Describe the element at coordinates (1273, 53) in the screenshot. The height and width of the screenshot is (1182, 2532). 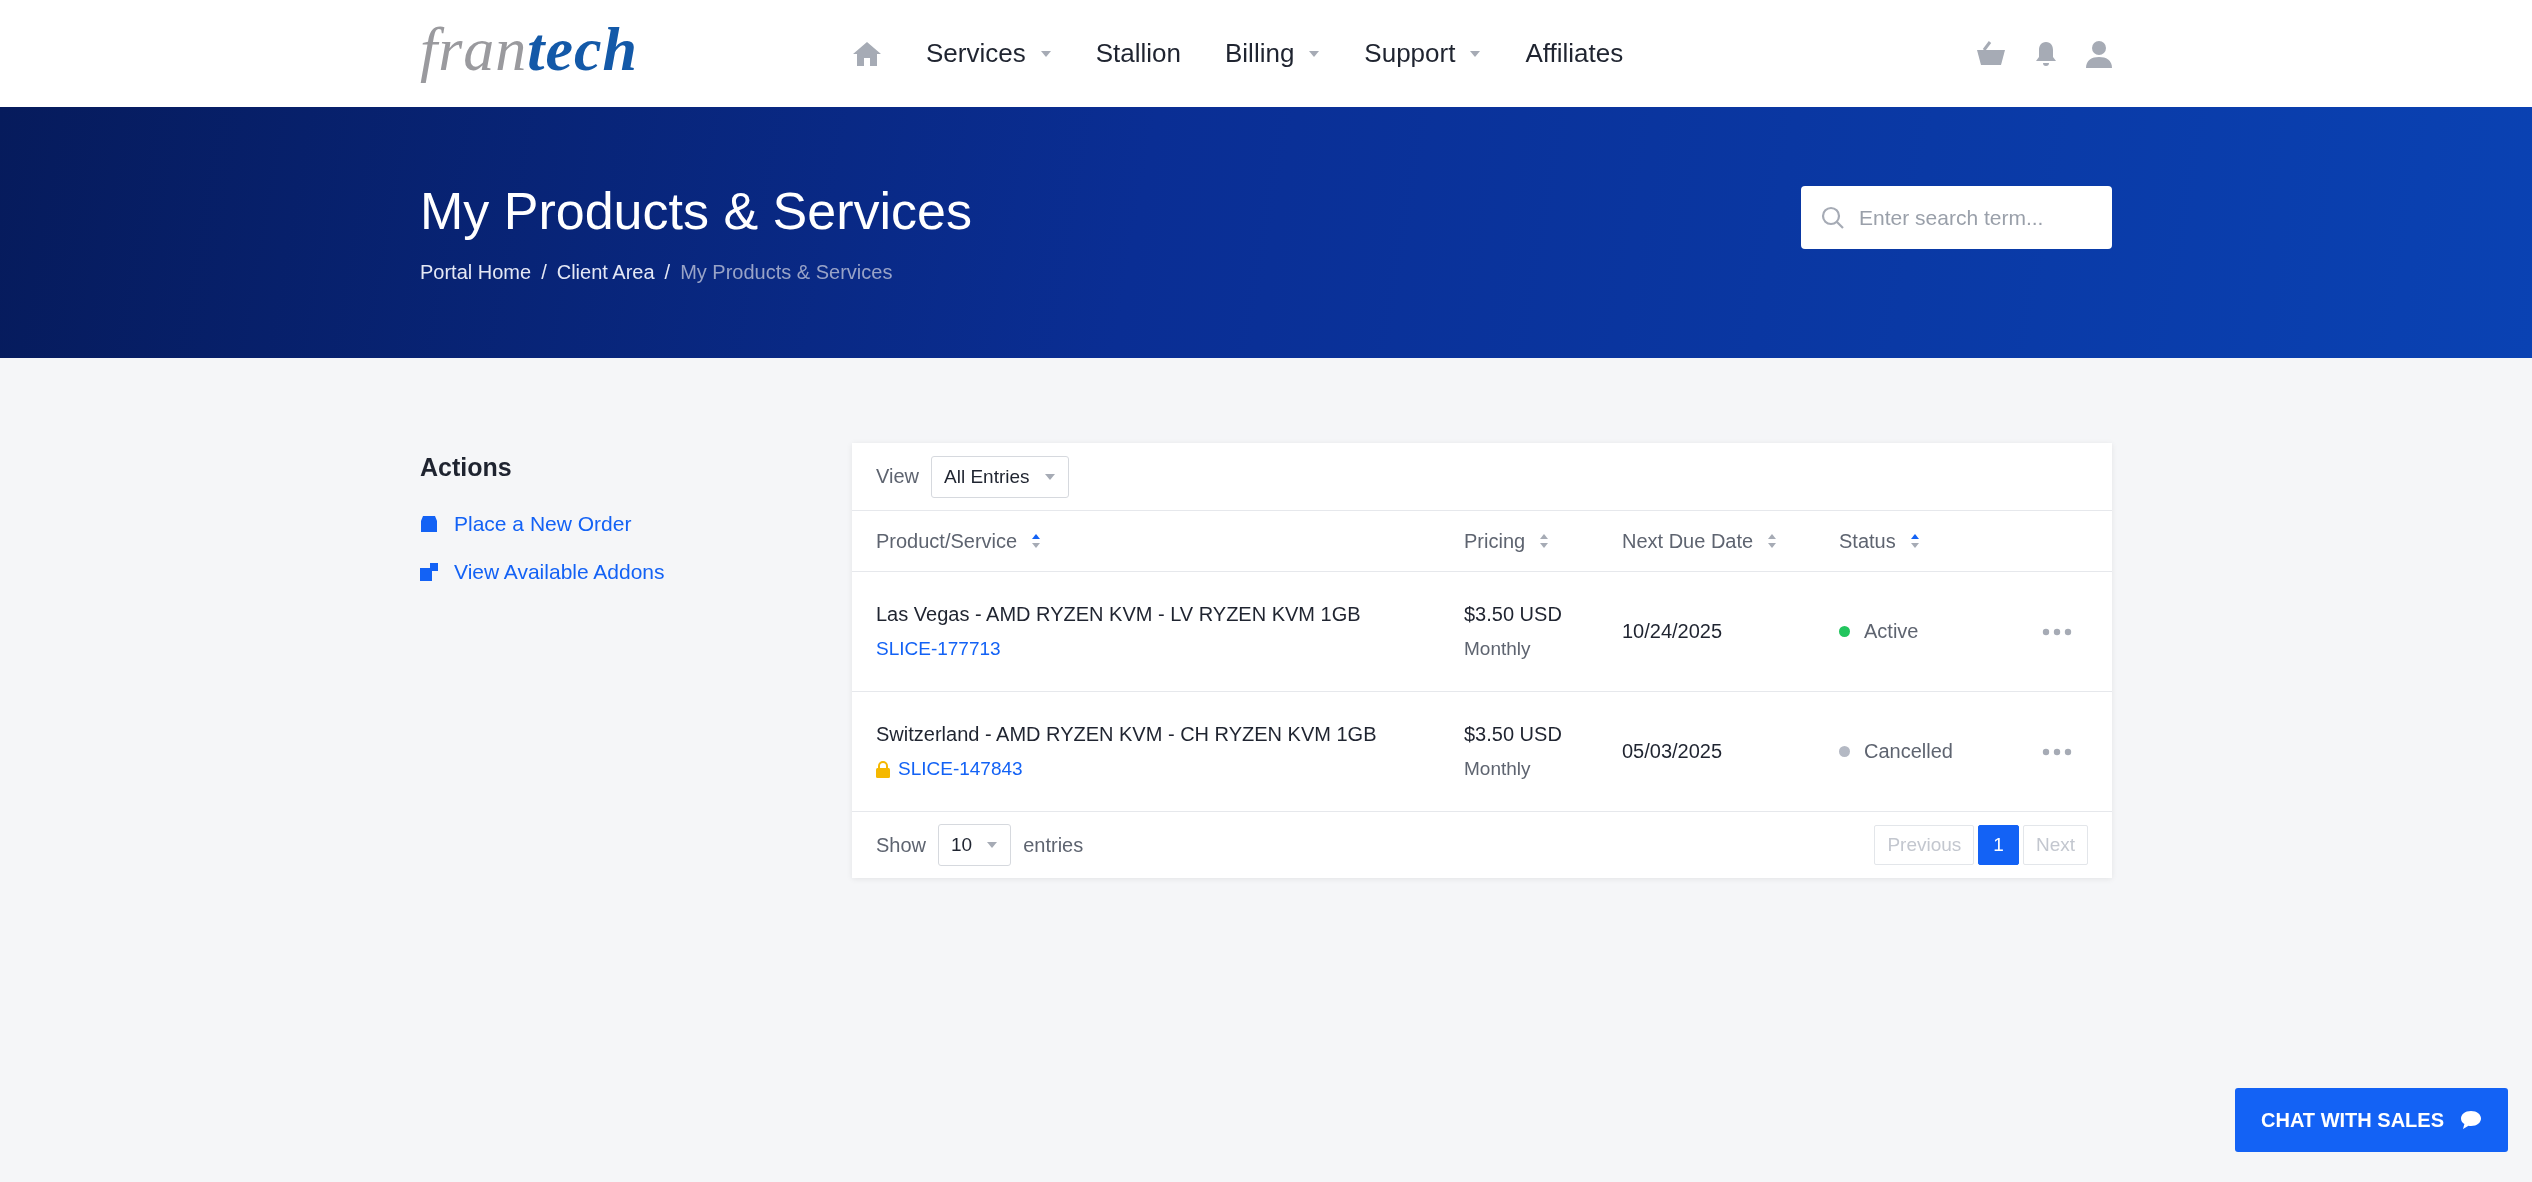
I see `nav-link: Billing` at that location.